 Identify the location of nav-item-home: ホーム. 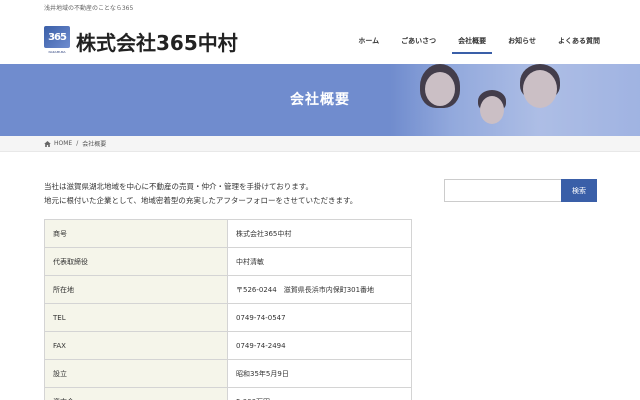
(368, 45).